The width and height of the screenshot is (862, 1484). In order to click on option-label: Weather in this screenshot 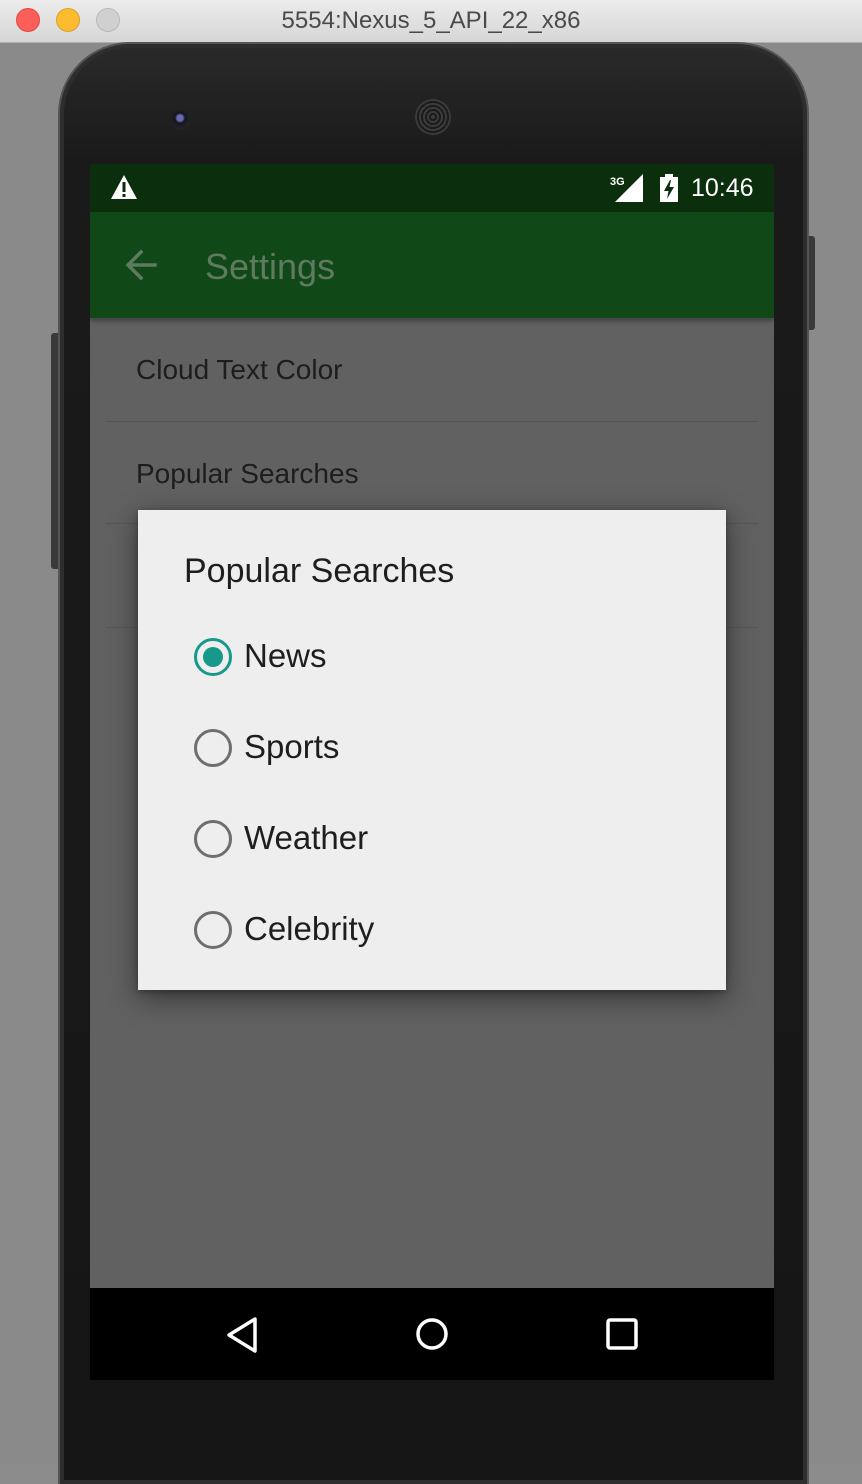, I will do `click(306, 837)`.